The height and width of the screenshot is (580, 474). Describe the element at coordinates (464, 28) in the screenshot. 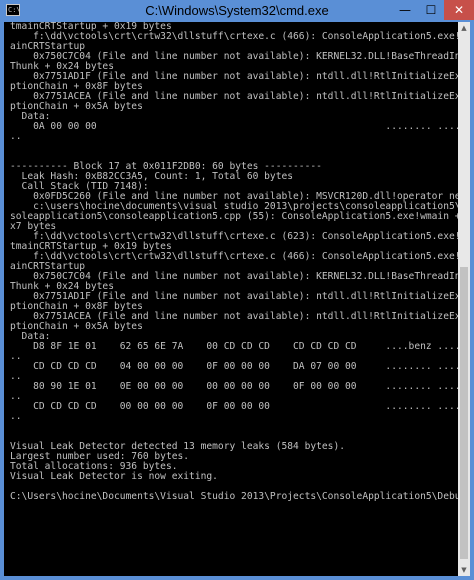

I see `scroll-up-arrow-icon: ▲` at that location.